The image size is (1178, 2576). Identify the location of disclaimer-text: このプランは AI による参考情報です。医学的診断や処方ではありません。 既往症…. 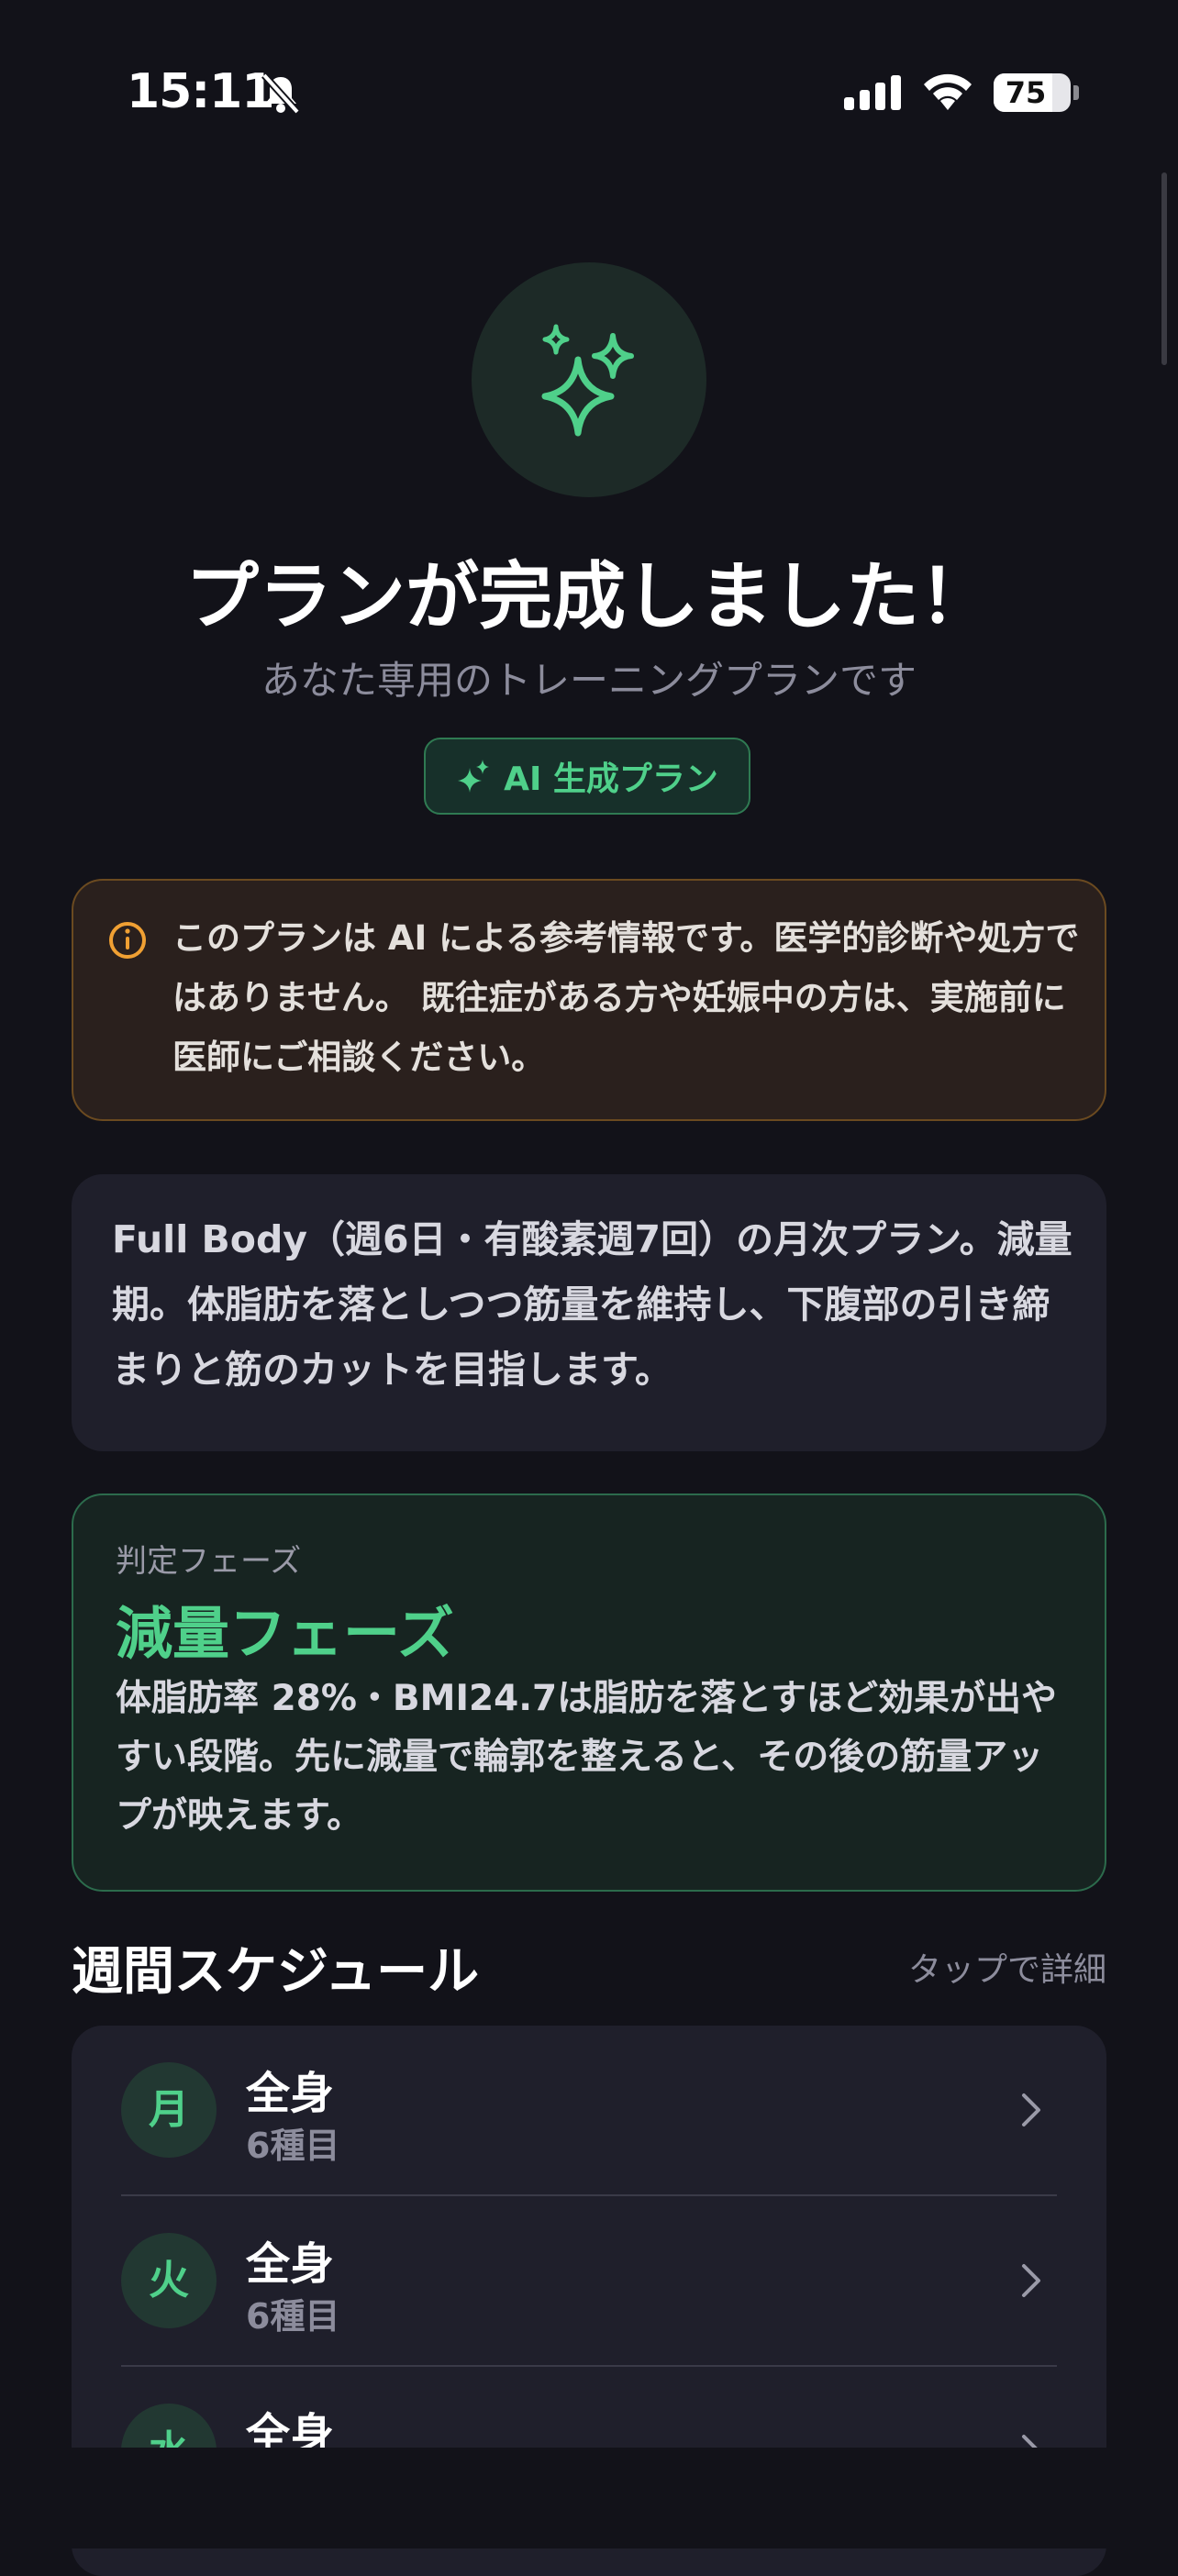
(626, 997).